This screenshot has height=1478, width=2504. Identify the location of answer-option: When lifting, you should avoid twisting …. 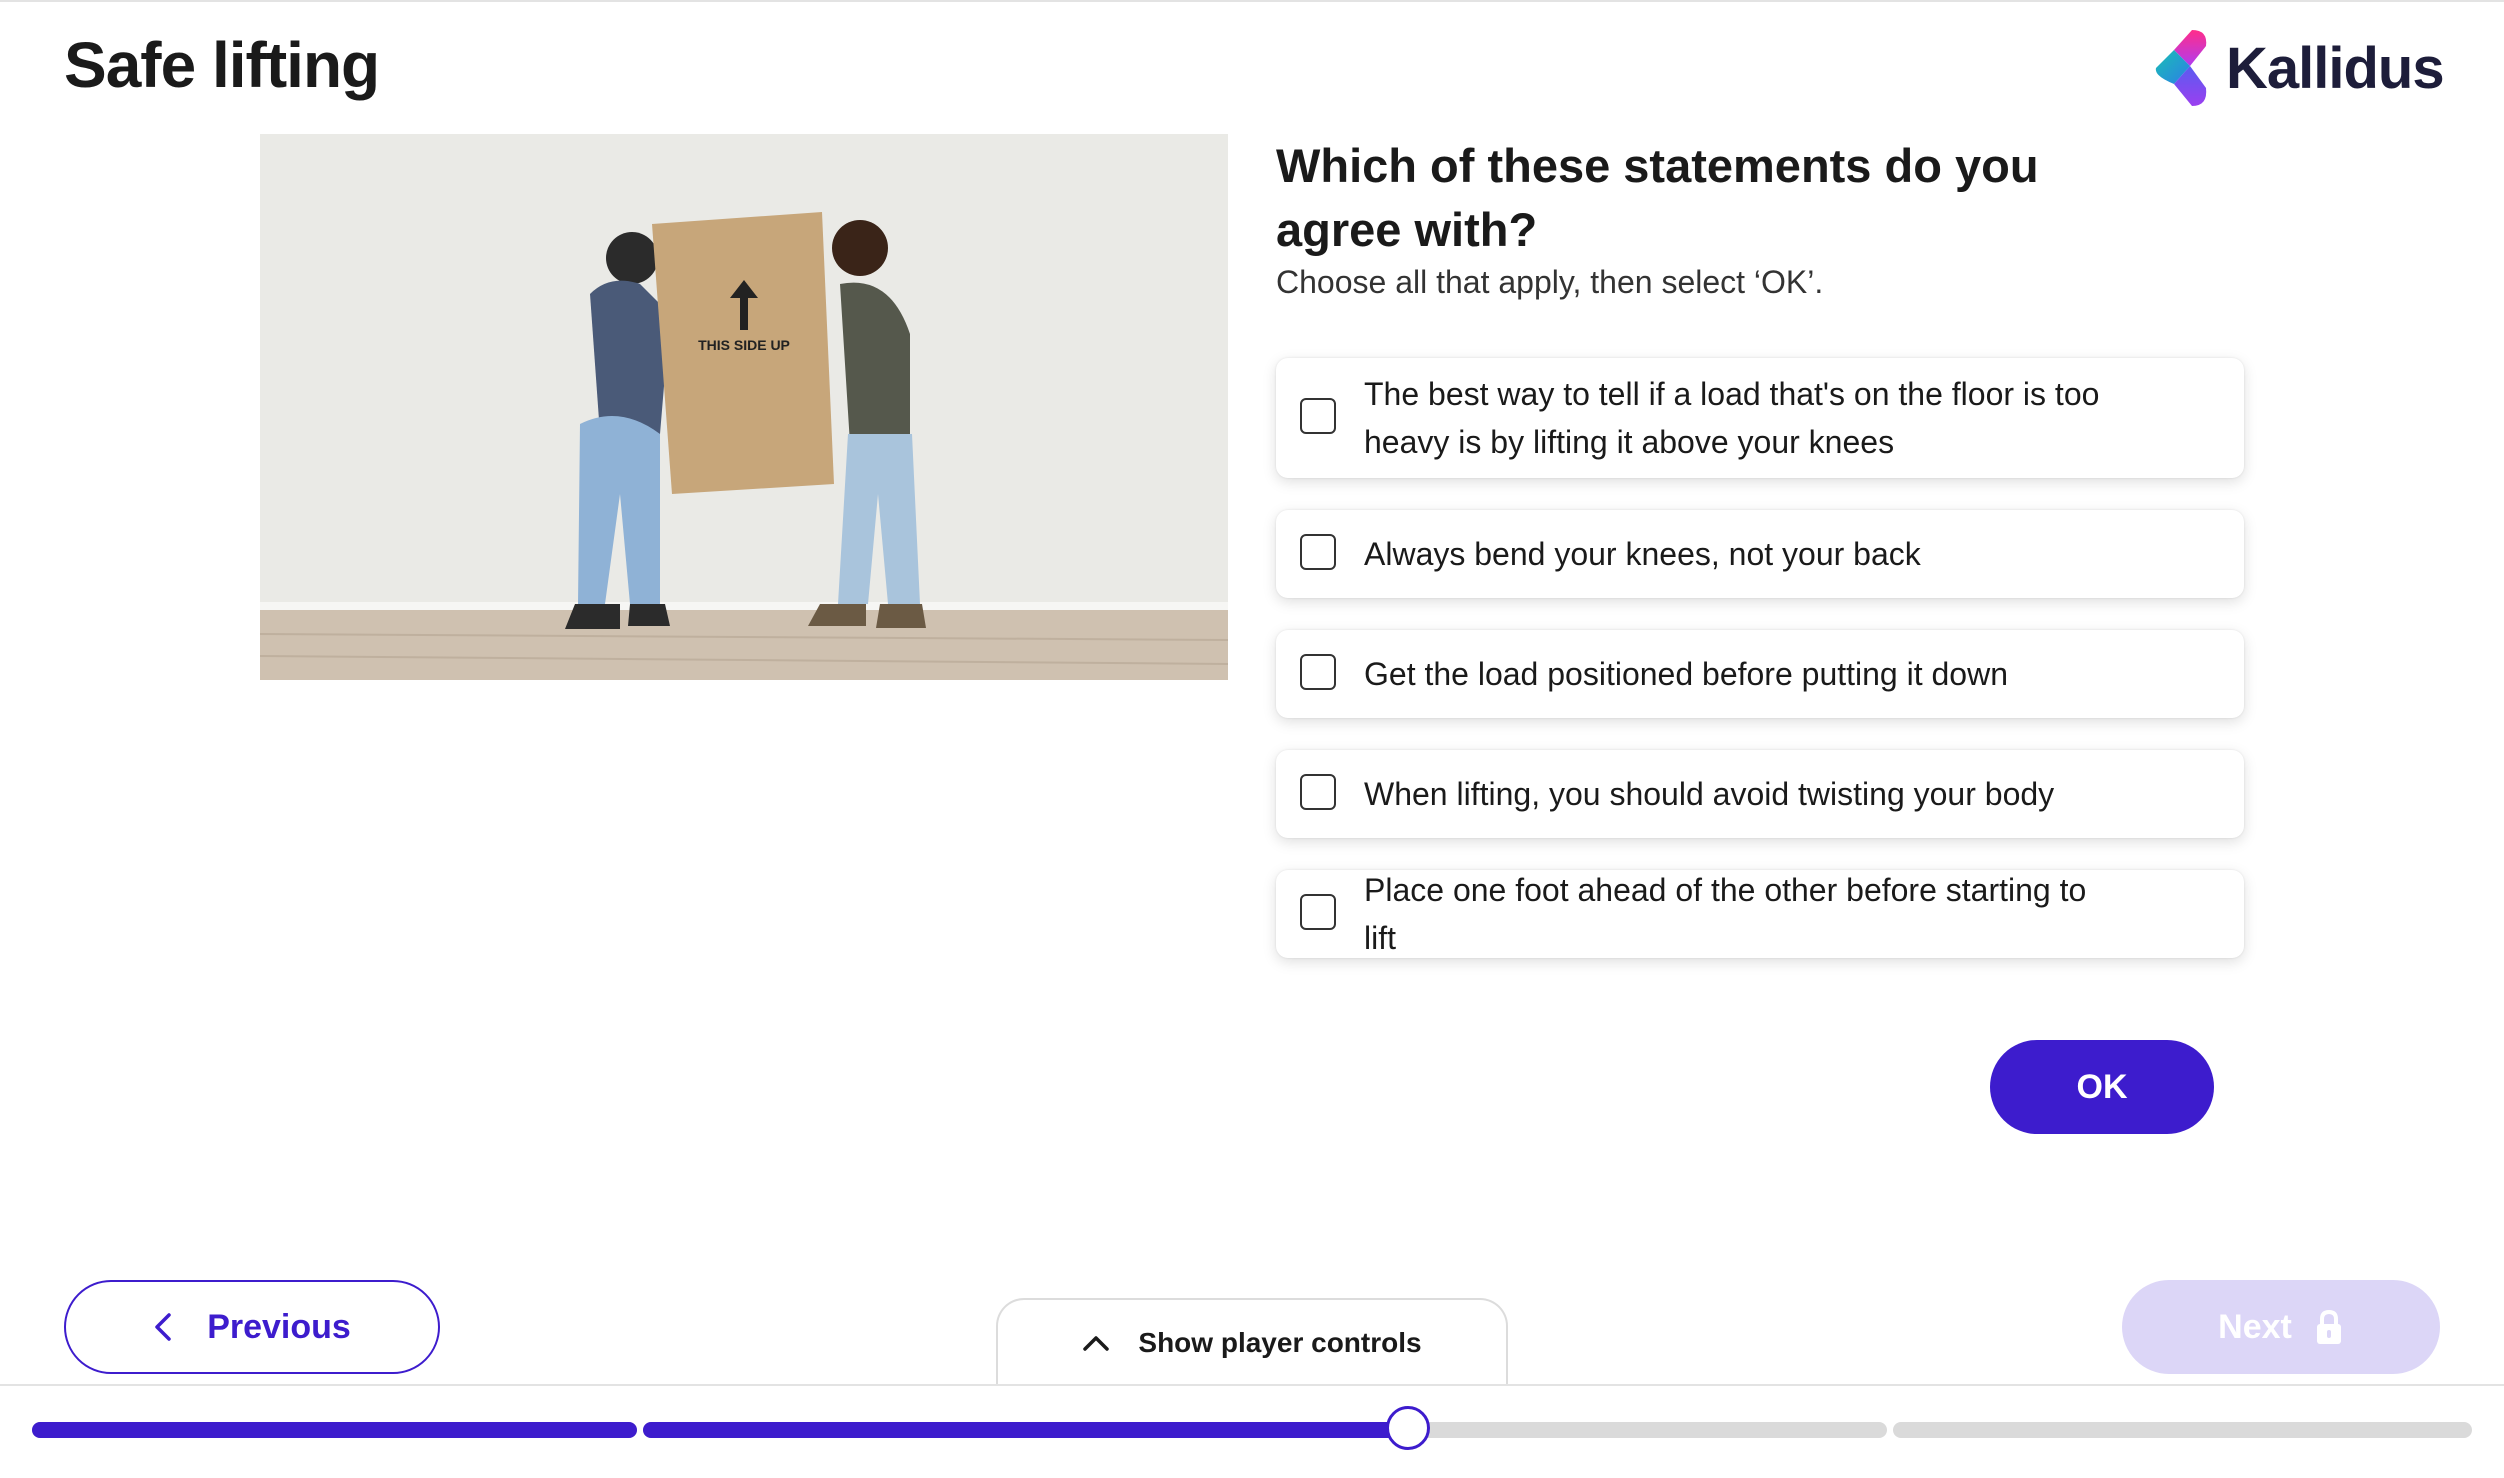
(1760, 794).